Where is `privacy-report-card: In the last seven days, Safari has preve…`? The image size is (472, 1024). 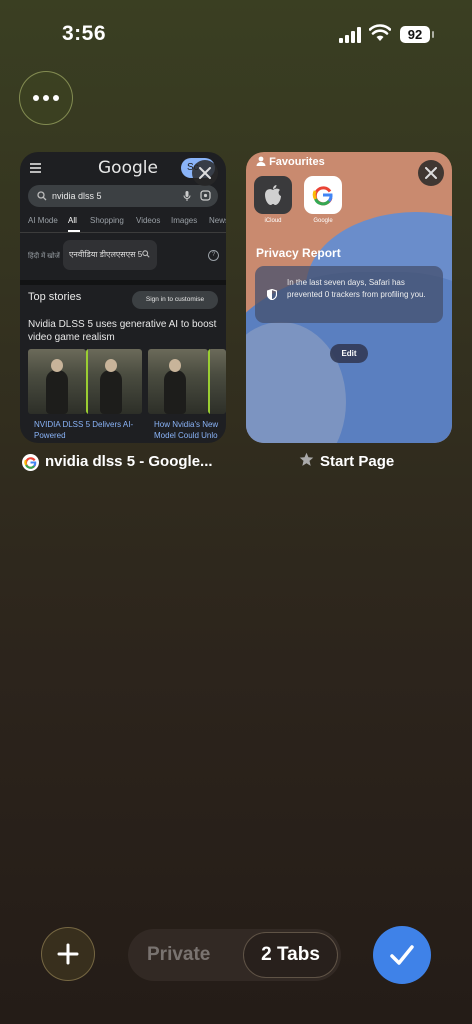
privacy-report-card: In the last seven days, Safari has preve… is located at coordinates (349, 294).